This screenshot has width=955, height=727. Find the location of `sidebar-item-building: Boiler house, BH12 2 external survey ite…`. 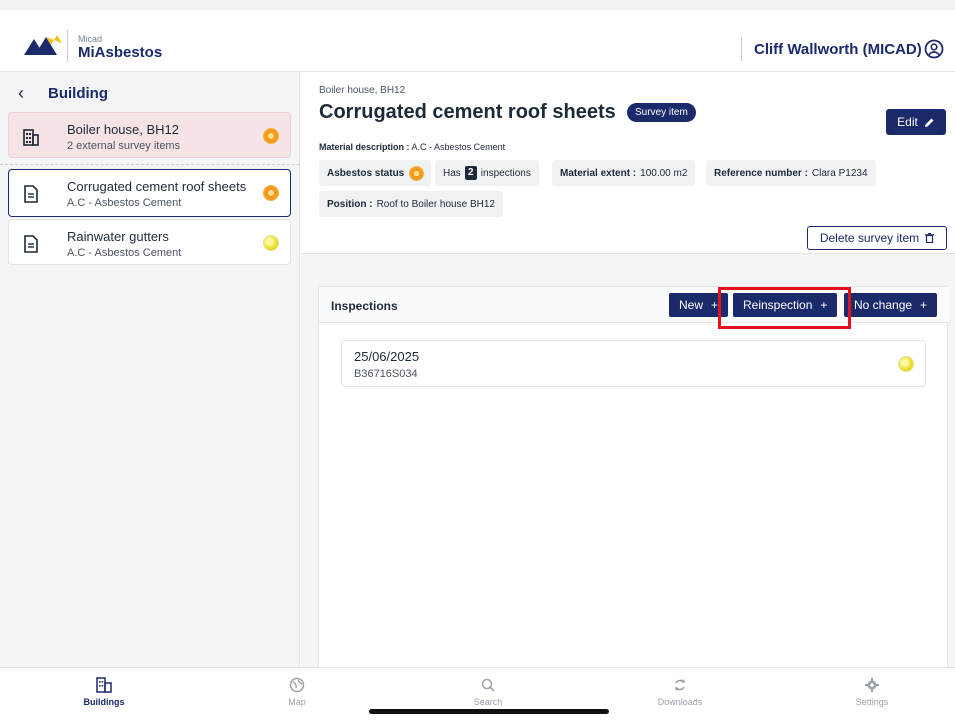

sidebar-item-building: Boiler house, BH12 2 external survey ite… is located at coordinates (149, 135).